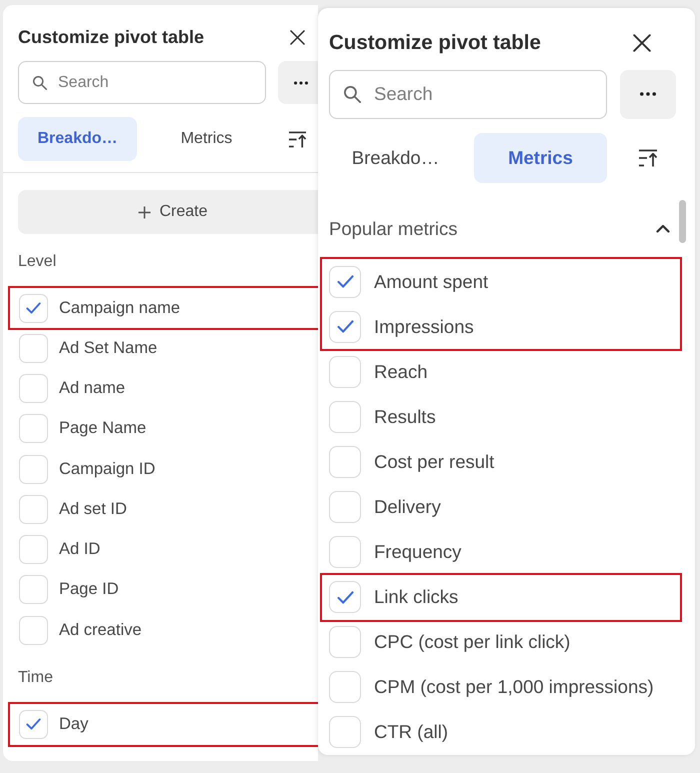  Describe the element at coordinates (663, 229) in the screenshot. I see `chevron-up-icon` at that location.